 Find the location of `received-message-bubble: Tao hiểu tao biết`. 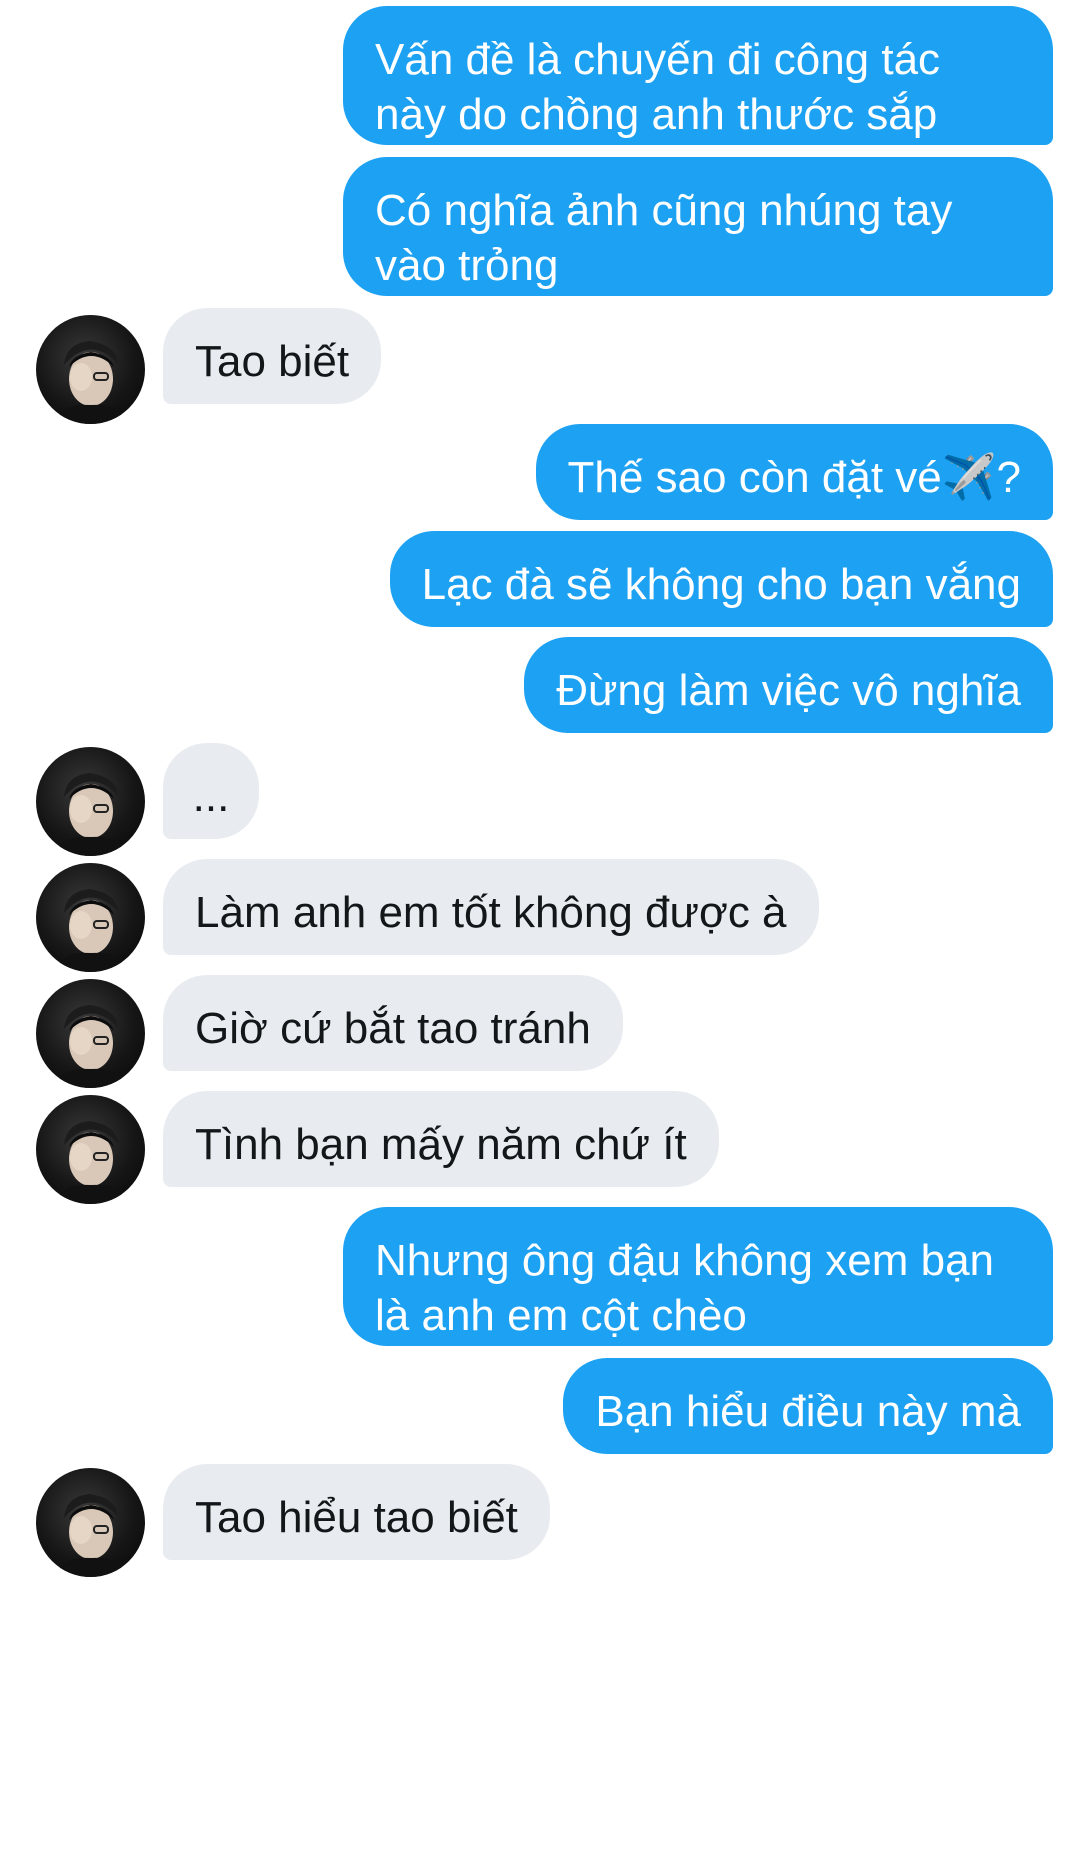

received-message-bubble: Tao hiểu tao biết is located at coordinates (356, 1512).